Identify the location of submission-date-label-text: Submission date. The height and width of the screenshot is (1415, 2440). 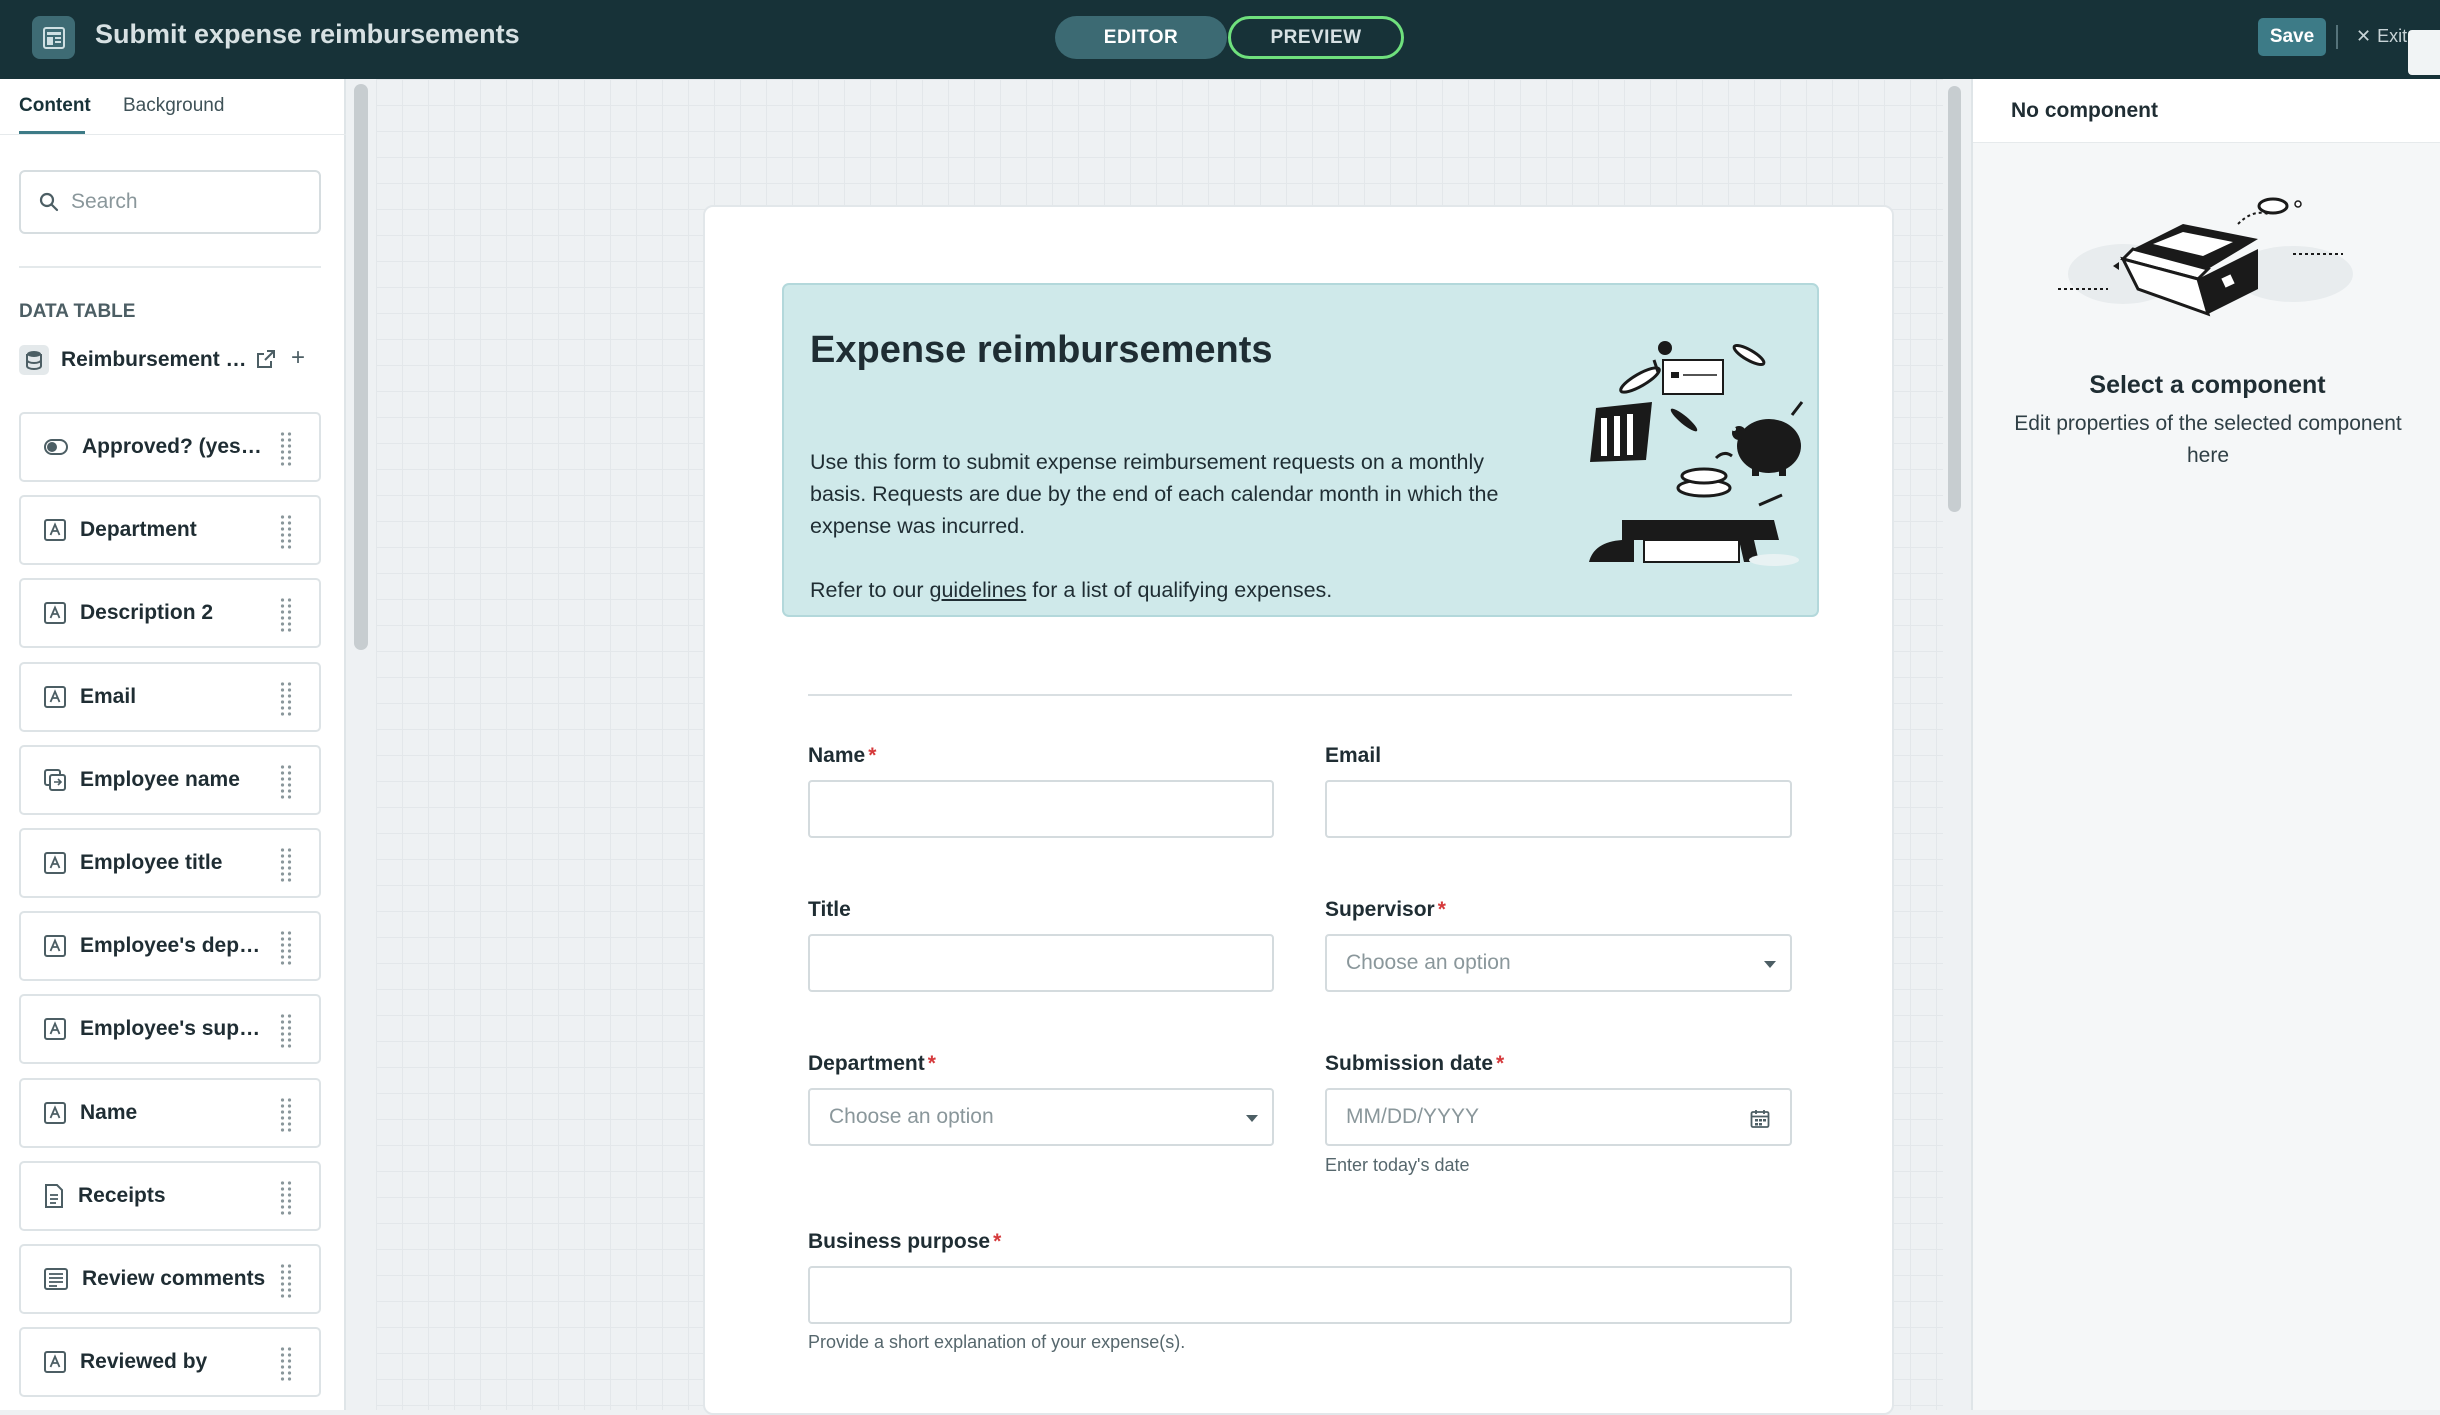
(1409, 1063).